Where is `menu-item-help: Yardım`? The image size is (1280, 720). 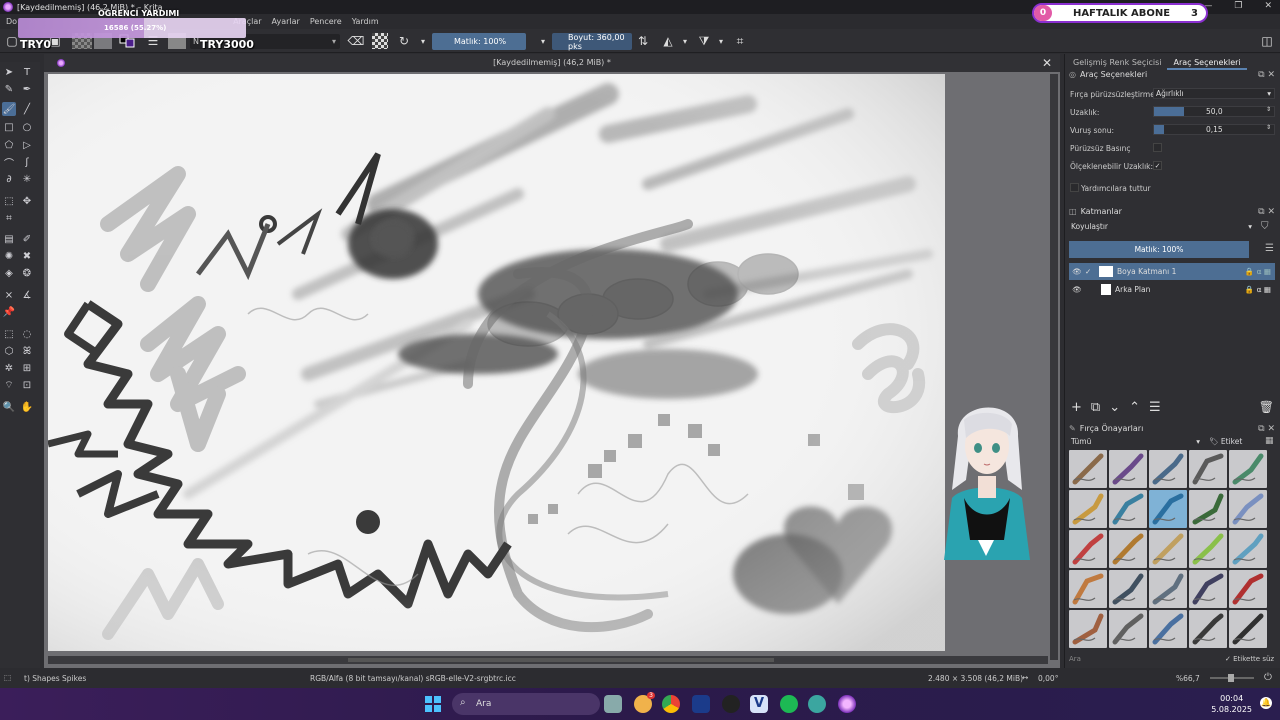 menu-item-help: Yardım is located at coordinates (365, 21).